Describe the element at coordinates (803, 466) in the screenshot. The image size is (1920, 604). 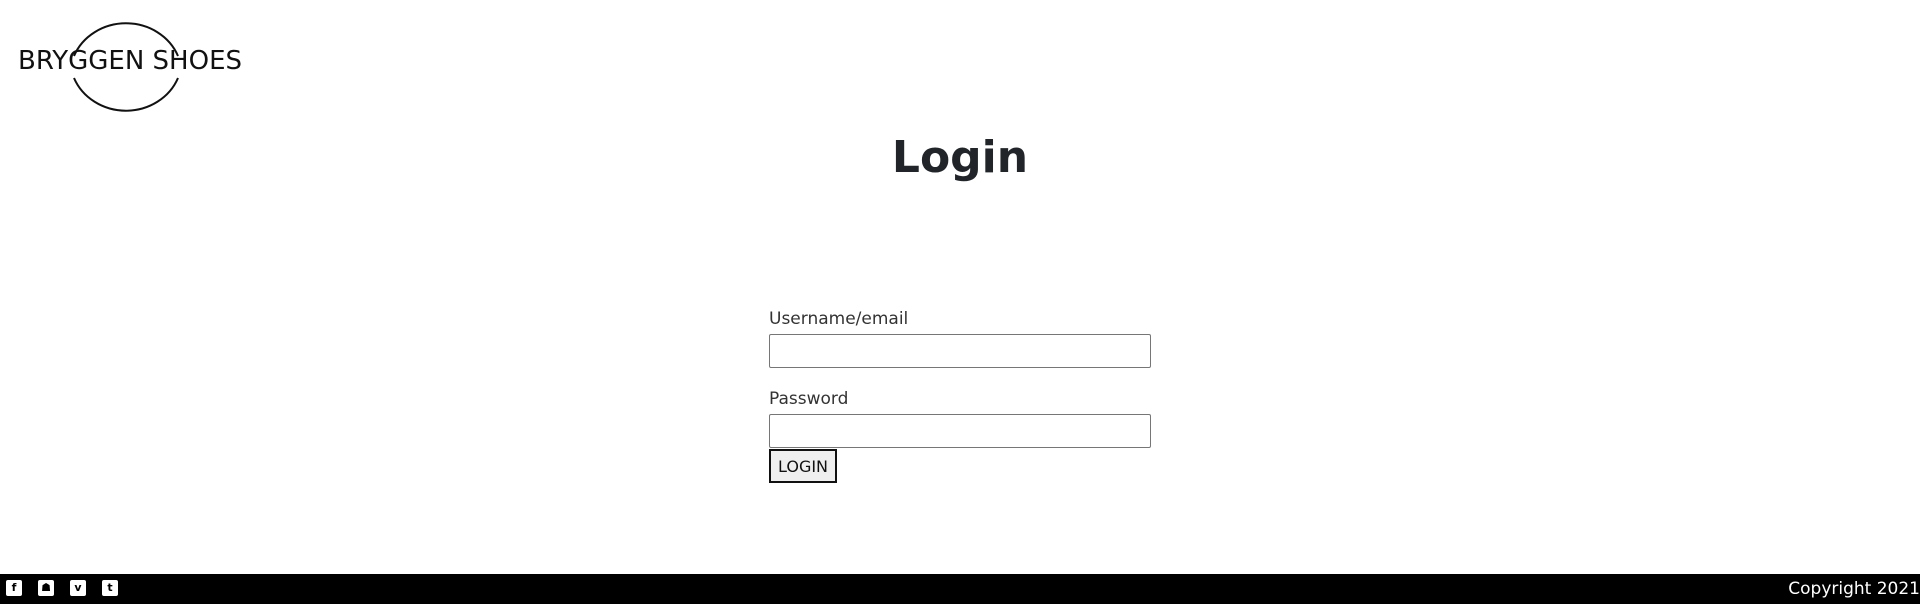
I see `login-button: LOGIN` at that location.